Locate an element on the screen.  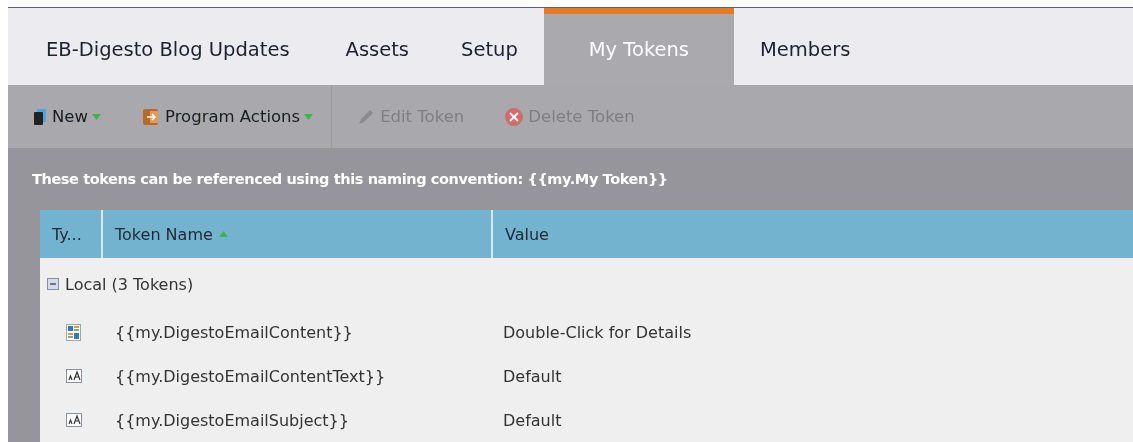
delete-icon is located at coordinates (514, 116).